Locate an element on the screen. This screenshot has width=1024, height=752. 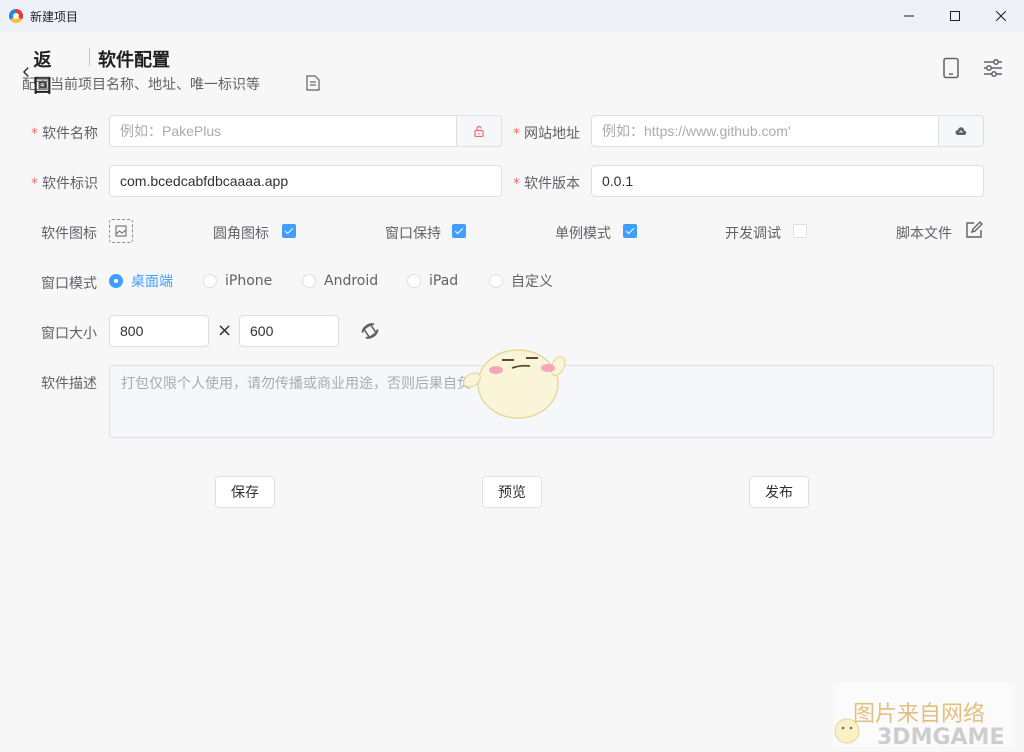
watermark: 图片来自网络 3DMGAME is located at coordinates (924, 715).